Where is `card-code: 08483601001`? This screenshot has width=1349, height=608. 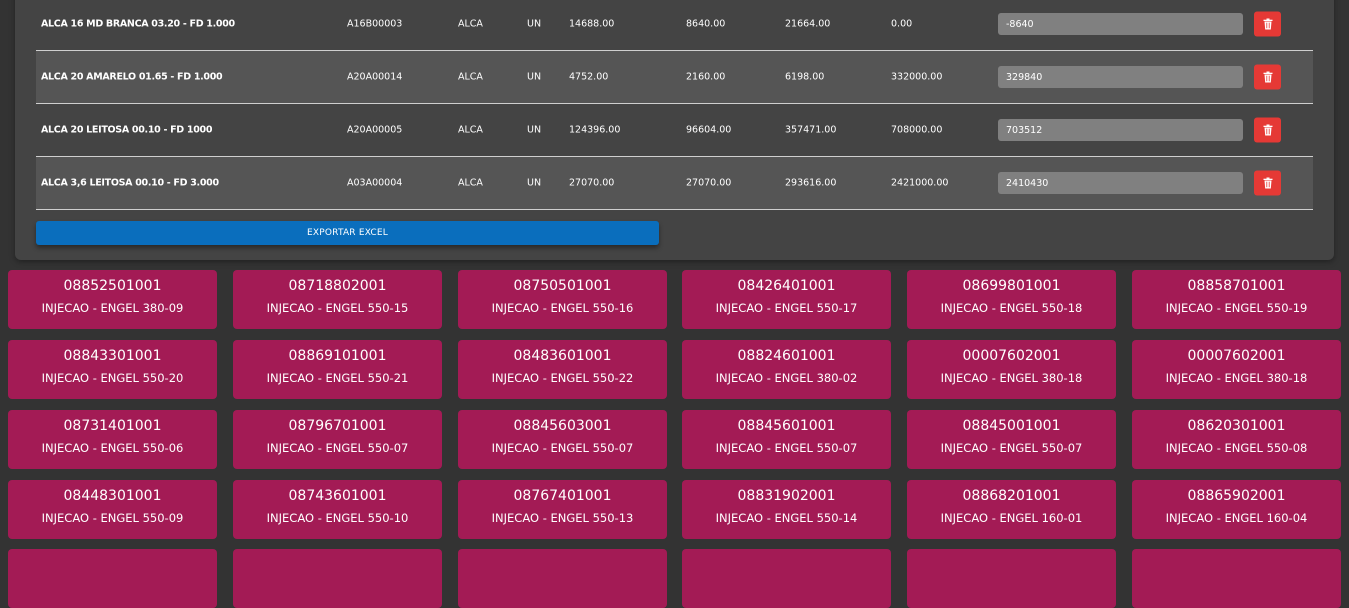 card-code: 08483601001 is located at coordinates (562, 356).